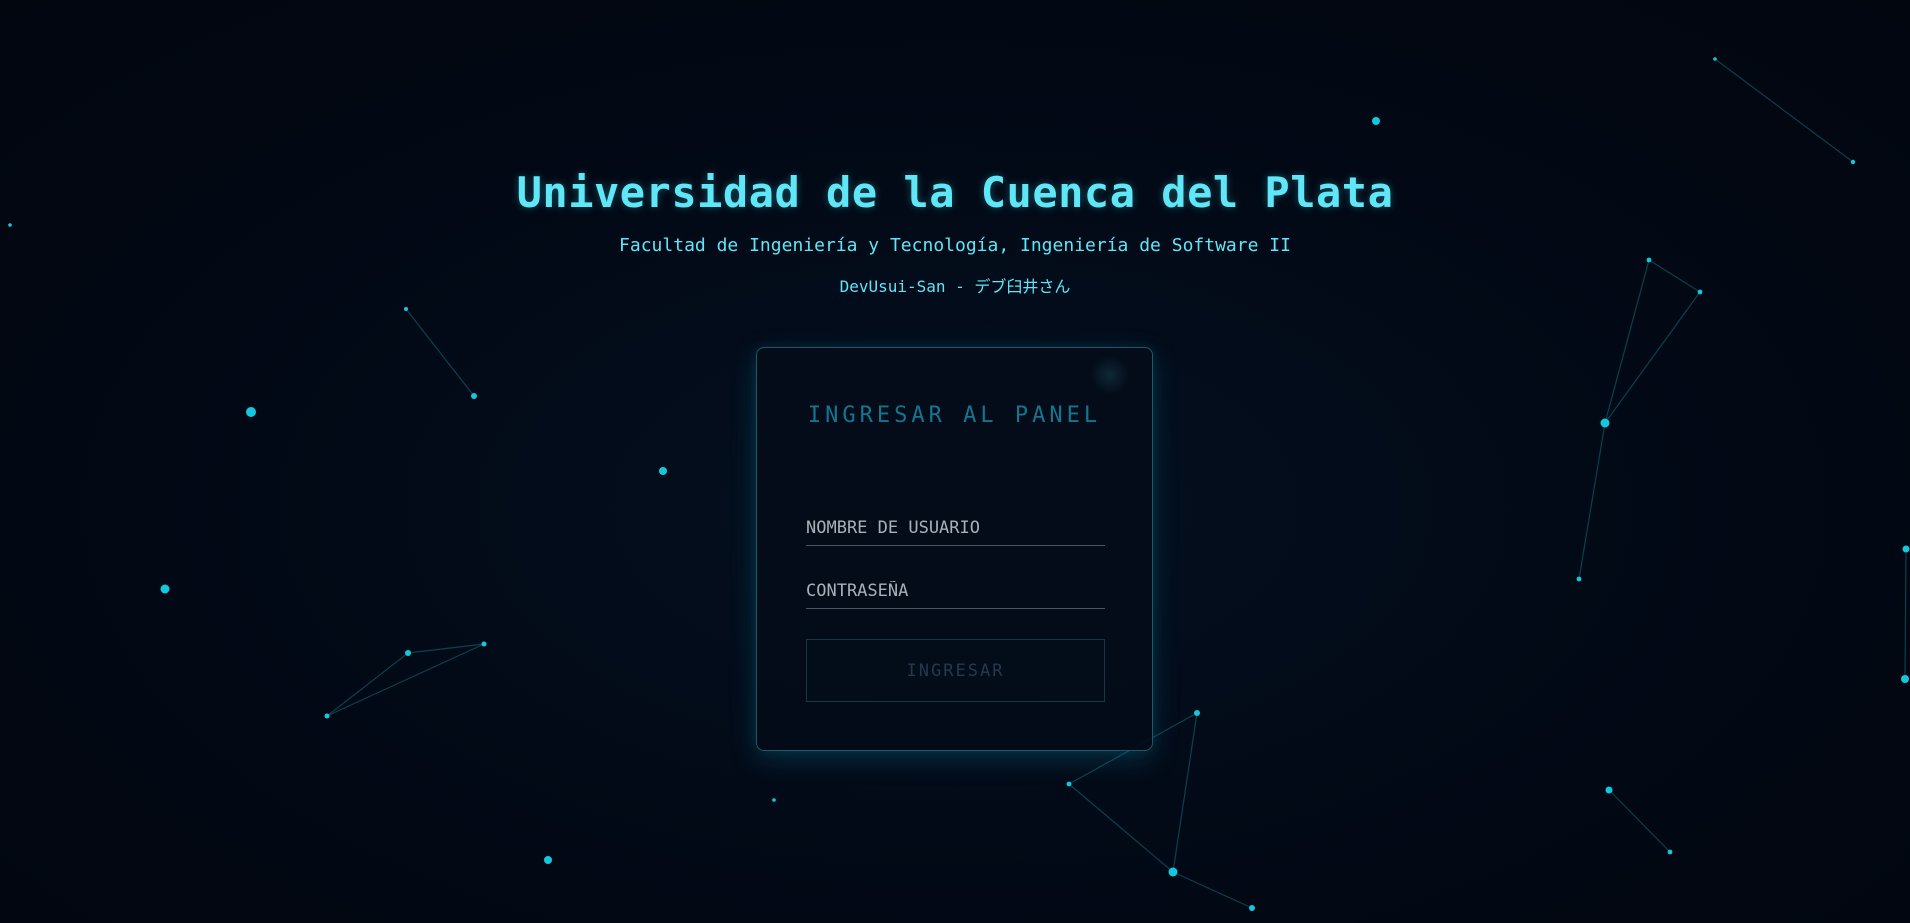 The width and height of the screenshot is (1910, 923). Describe the element at coordinates (1110, 375) in the screenshot. I see `panel-glow-decoration` at that location.